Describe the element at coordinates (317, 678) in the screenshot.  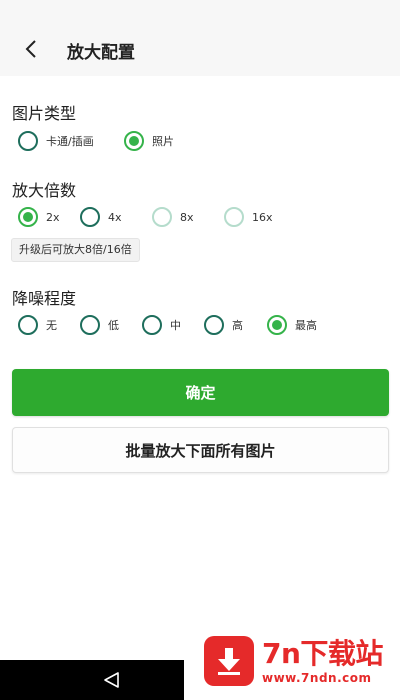
I see `watermark-url: www.7ndn.com` at that location.